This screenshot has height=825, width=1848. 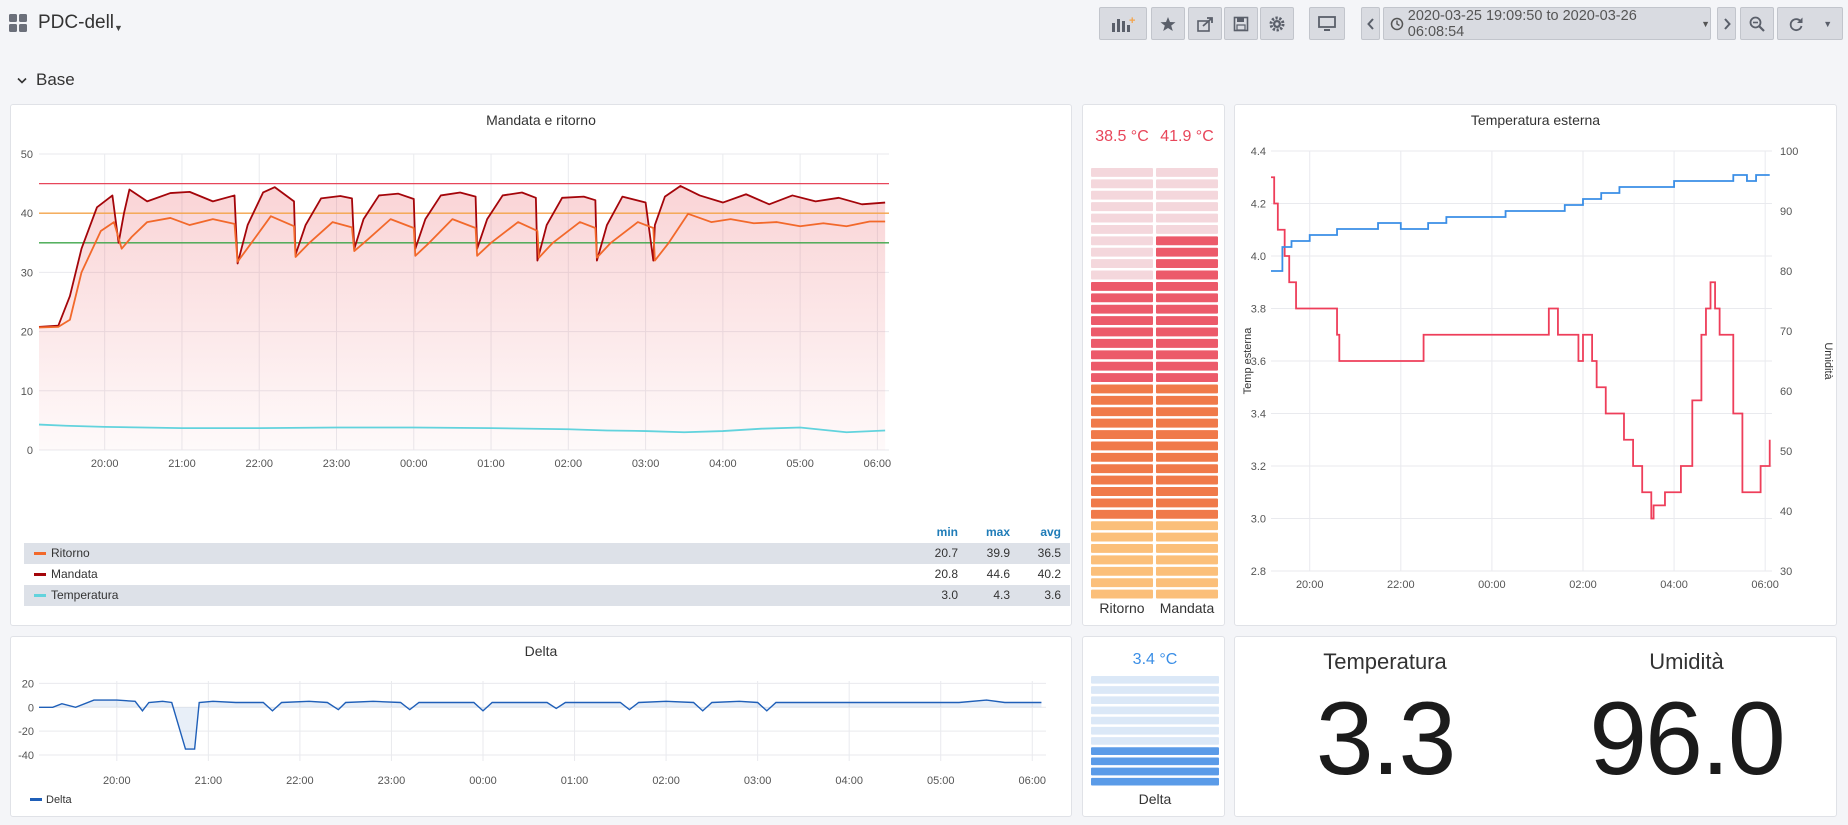 I want to click on refresh-icon, so click(x=1796, y=24).